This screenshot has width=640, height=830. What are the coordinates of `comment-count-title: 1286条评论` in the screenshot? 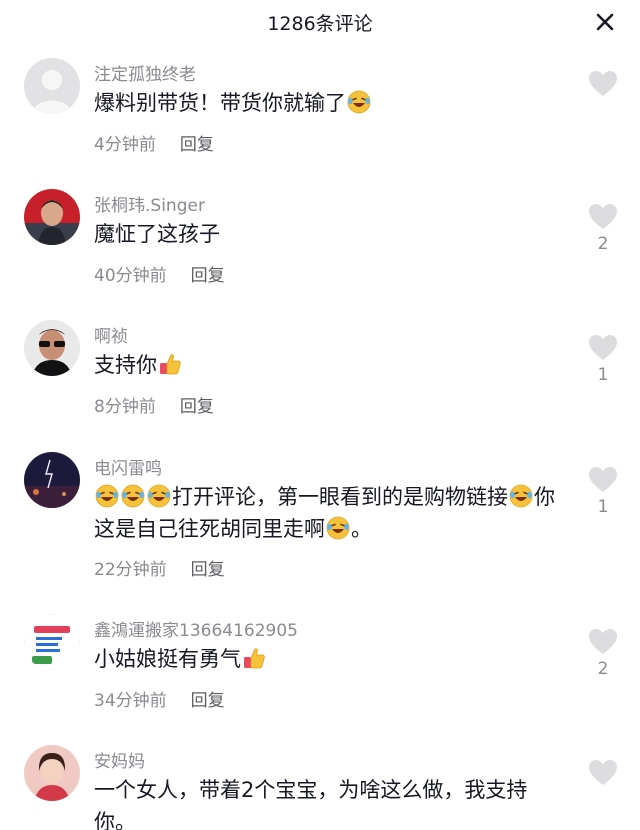 It's located at (320, 24).